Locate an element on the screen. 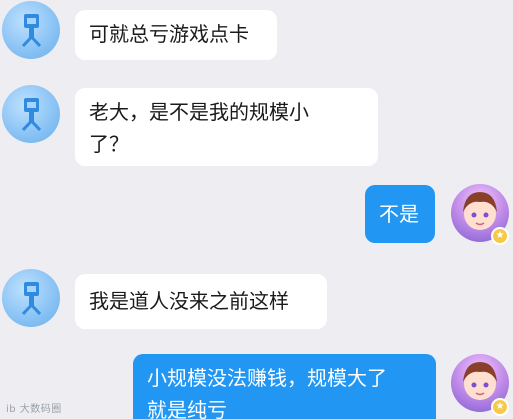 This screenshot has width=513, height=419. message-bubble-incoming: 老大，是不是我的规模小 了？ is located at coordinates (226, 127).